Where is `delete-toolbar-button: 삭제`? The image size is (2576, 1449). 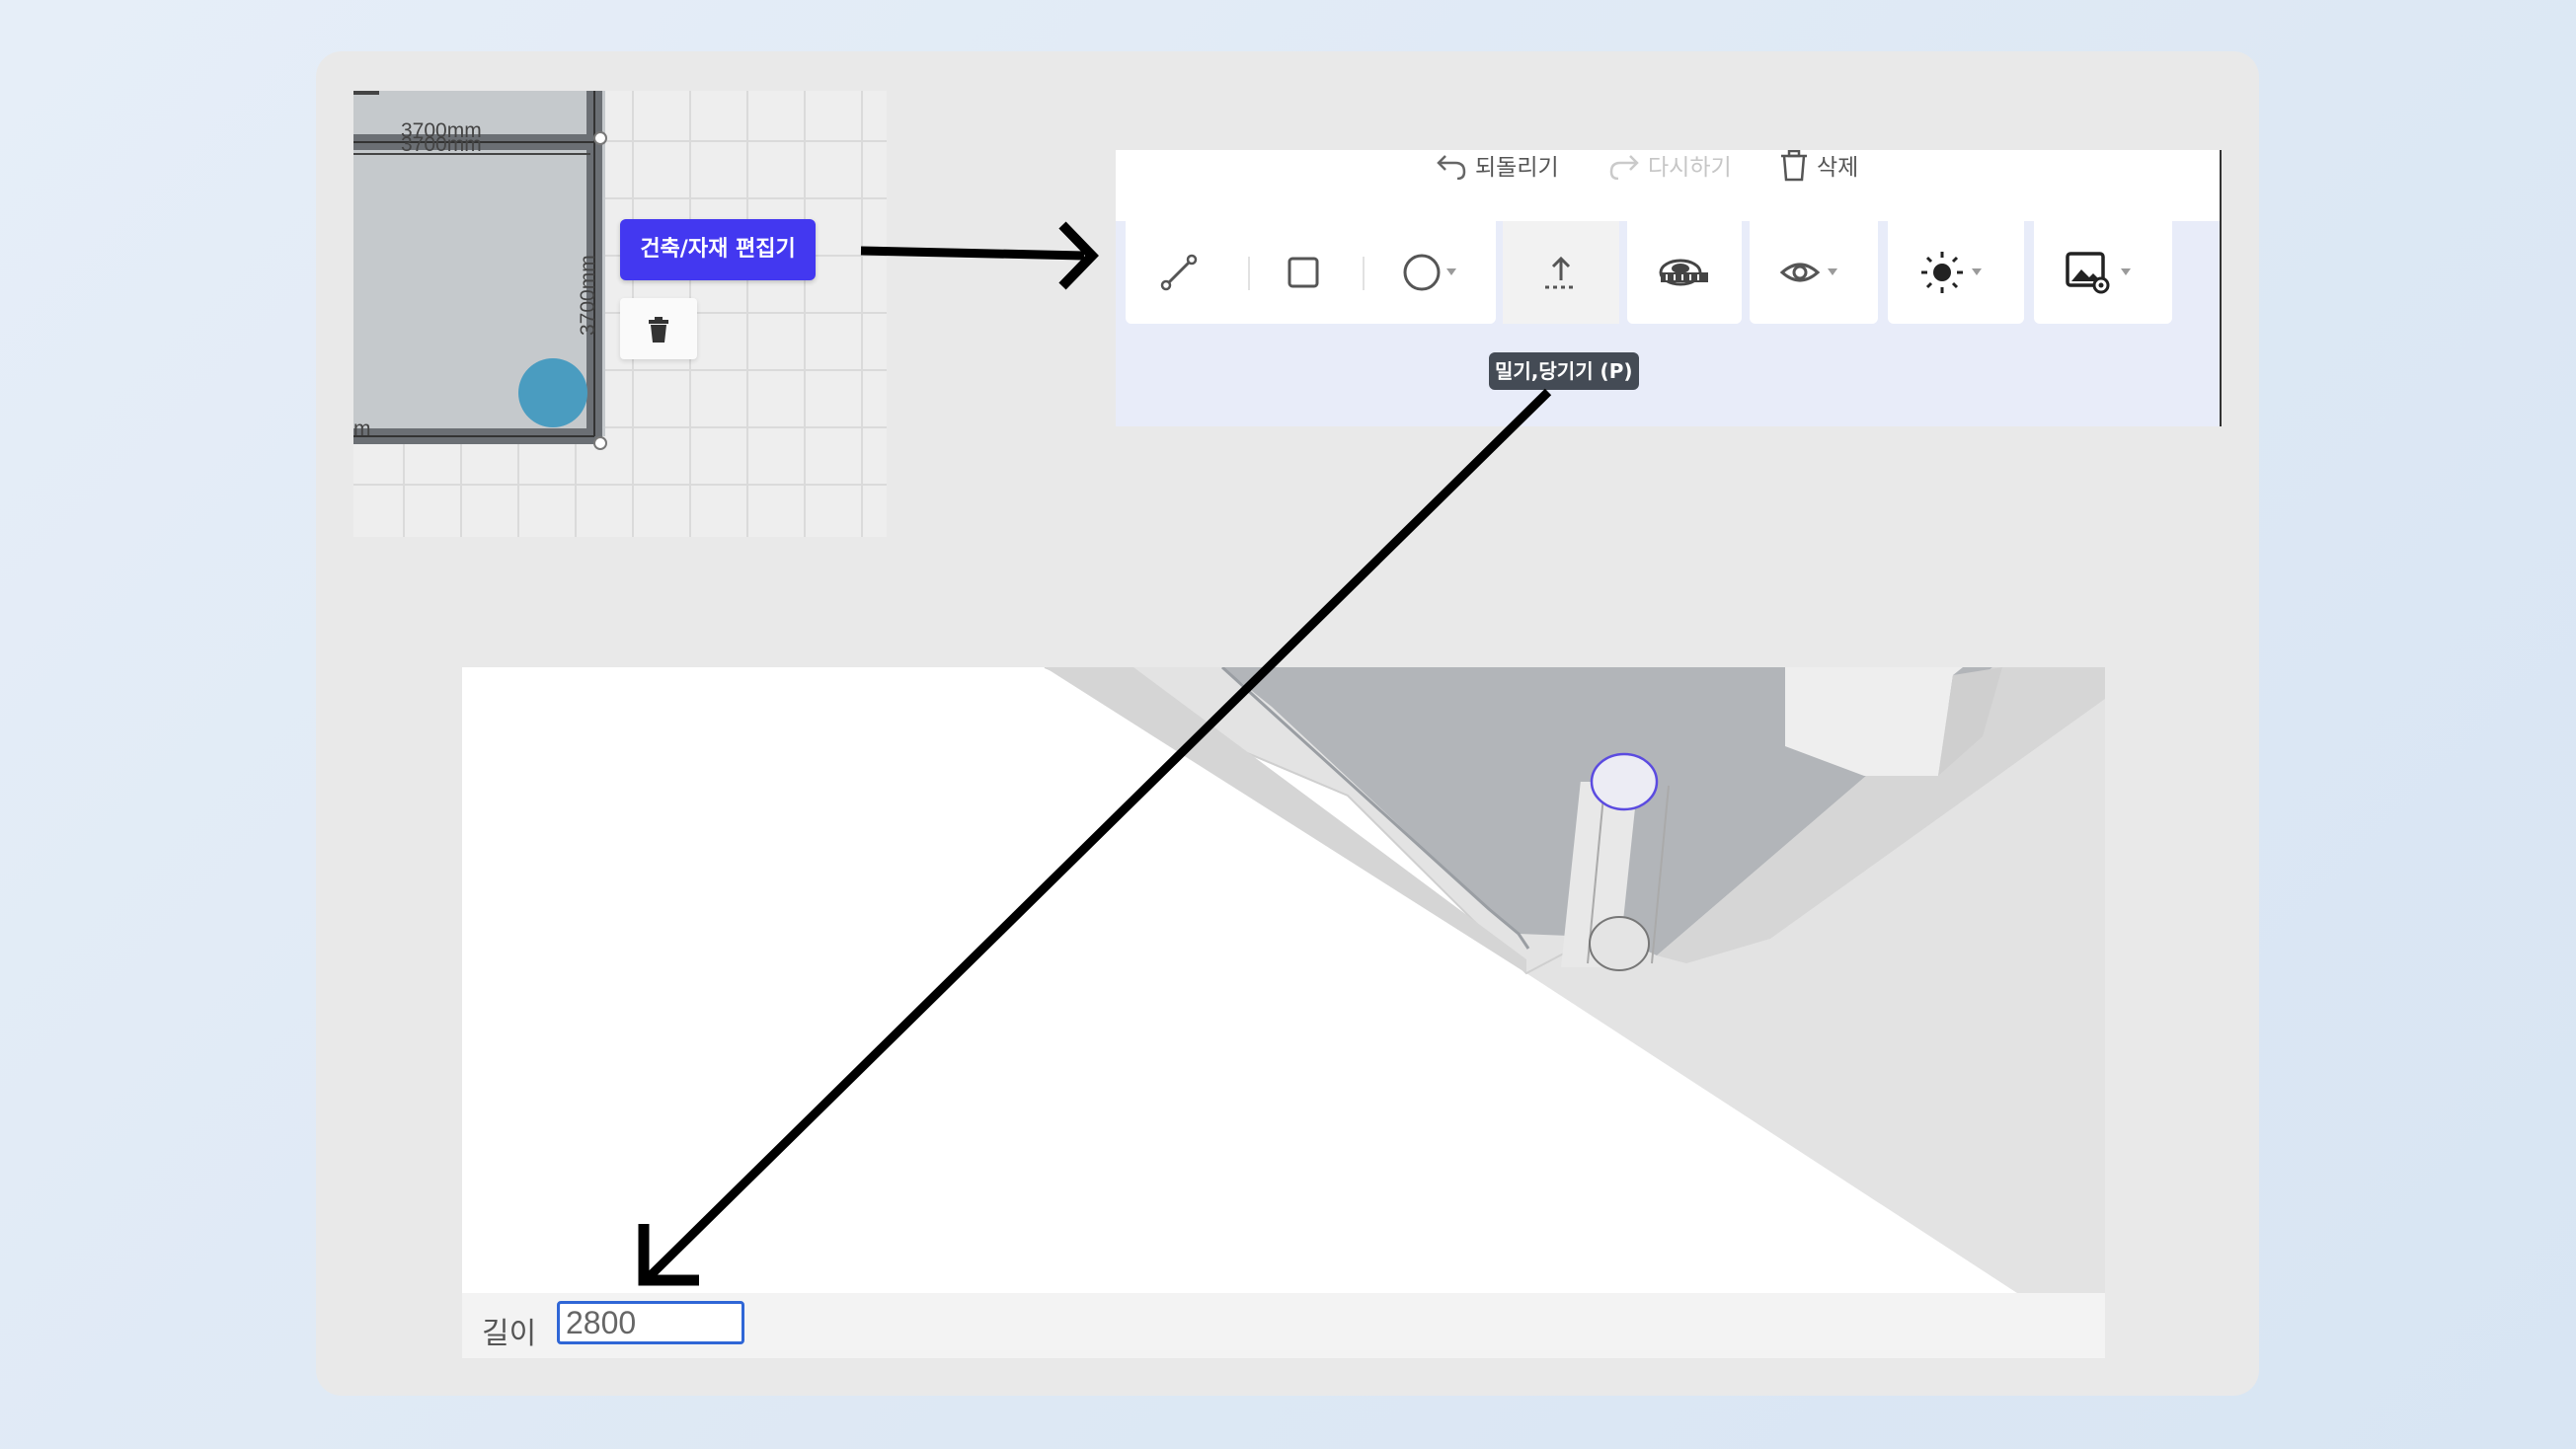
delete-toolbar-button: 삭제 is located at coordinates (1818, 166).